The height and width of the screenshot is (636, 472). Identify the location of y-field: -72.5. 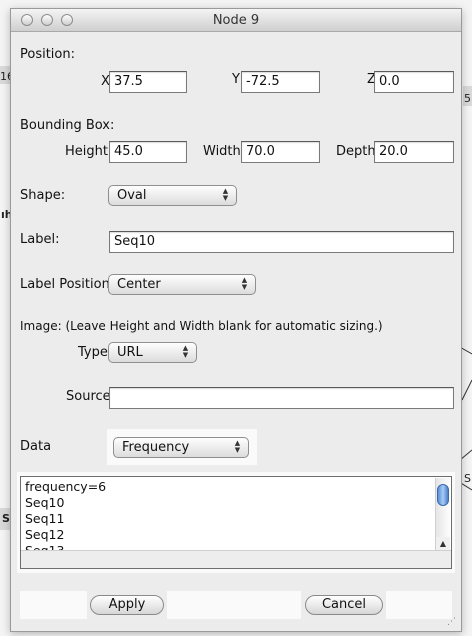
(280, 82).